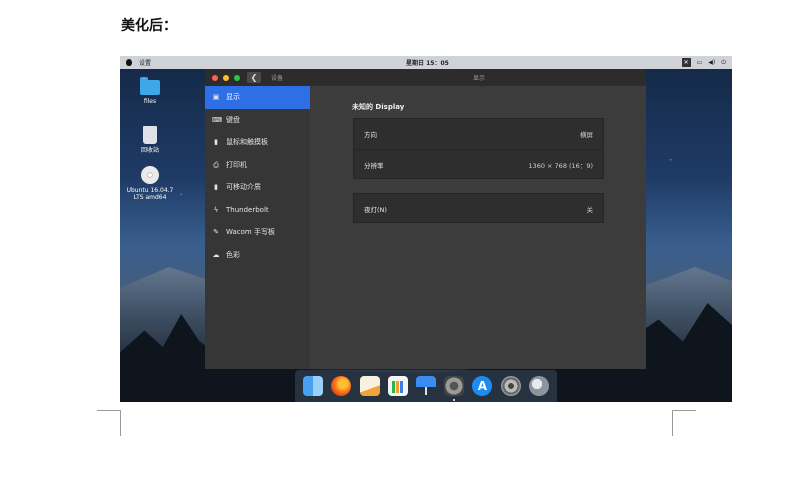  I want to click on sidebar-item-label: 显示, so click(233, 97).